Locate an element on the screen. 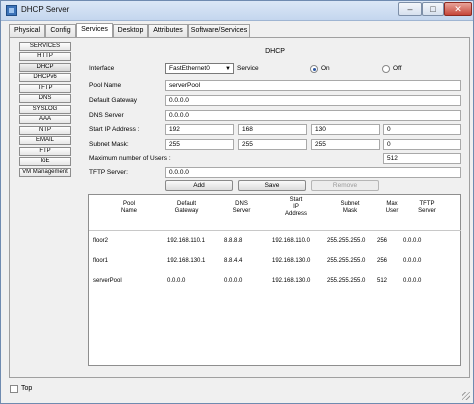 This screenshot has height=404, width=474. service-on-label: On is located at coordinates (325, 68).